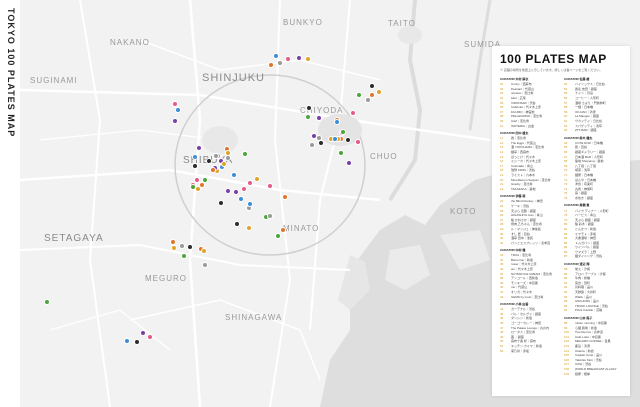 Image resolution: width=640 pixels, height=407 pixels. What do you see at coordinates (531, 188) in the screenshot?
I see `legend-entry: 22 TAKAZAKA｜築地` at bounding box center [531, 188].